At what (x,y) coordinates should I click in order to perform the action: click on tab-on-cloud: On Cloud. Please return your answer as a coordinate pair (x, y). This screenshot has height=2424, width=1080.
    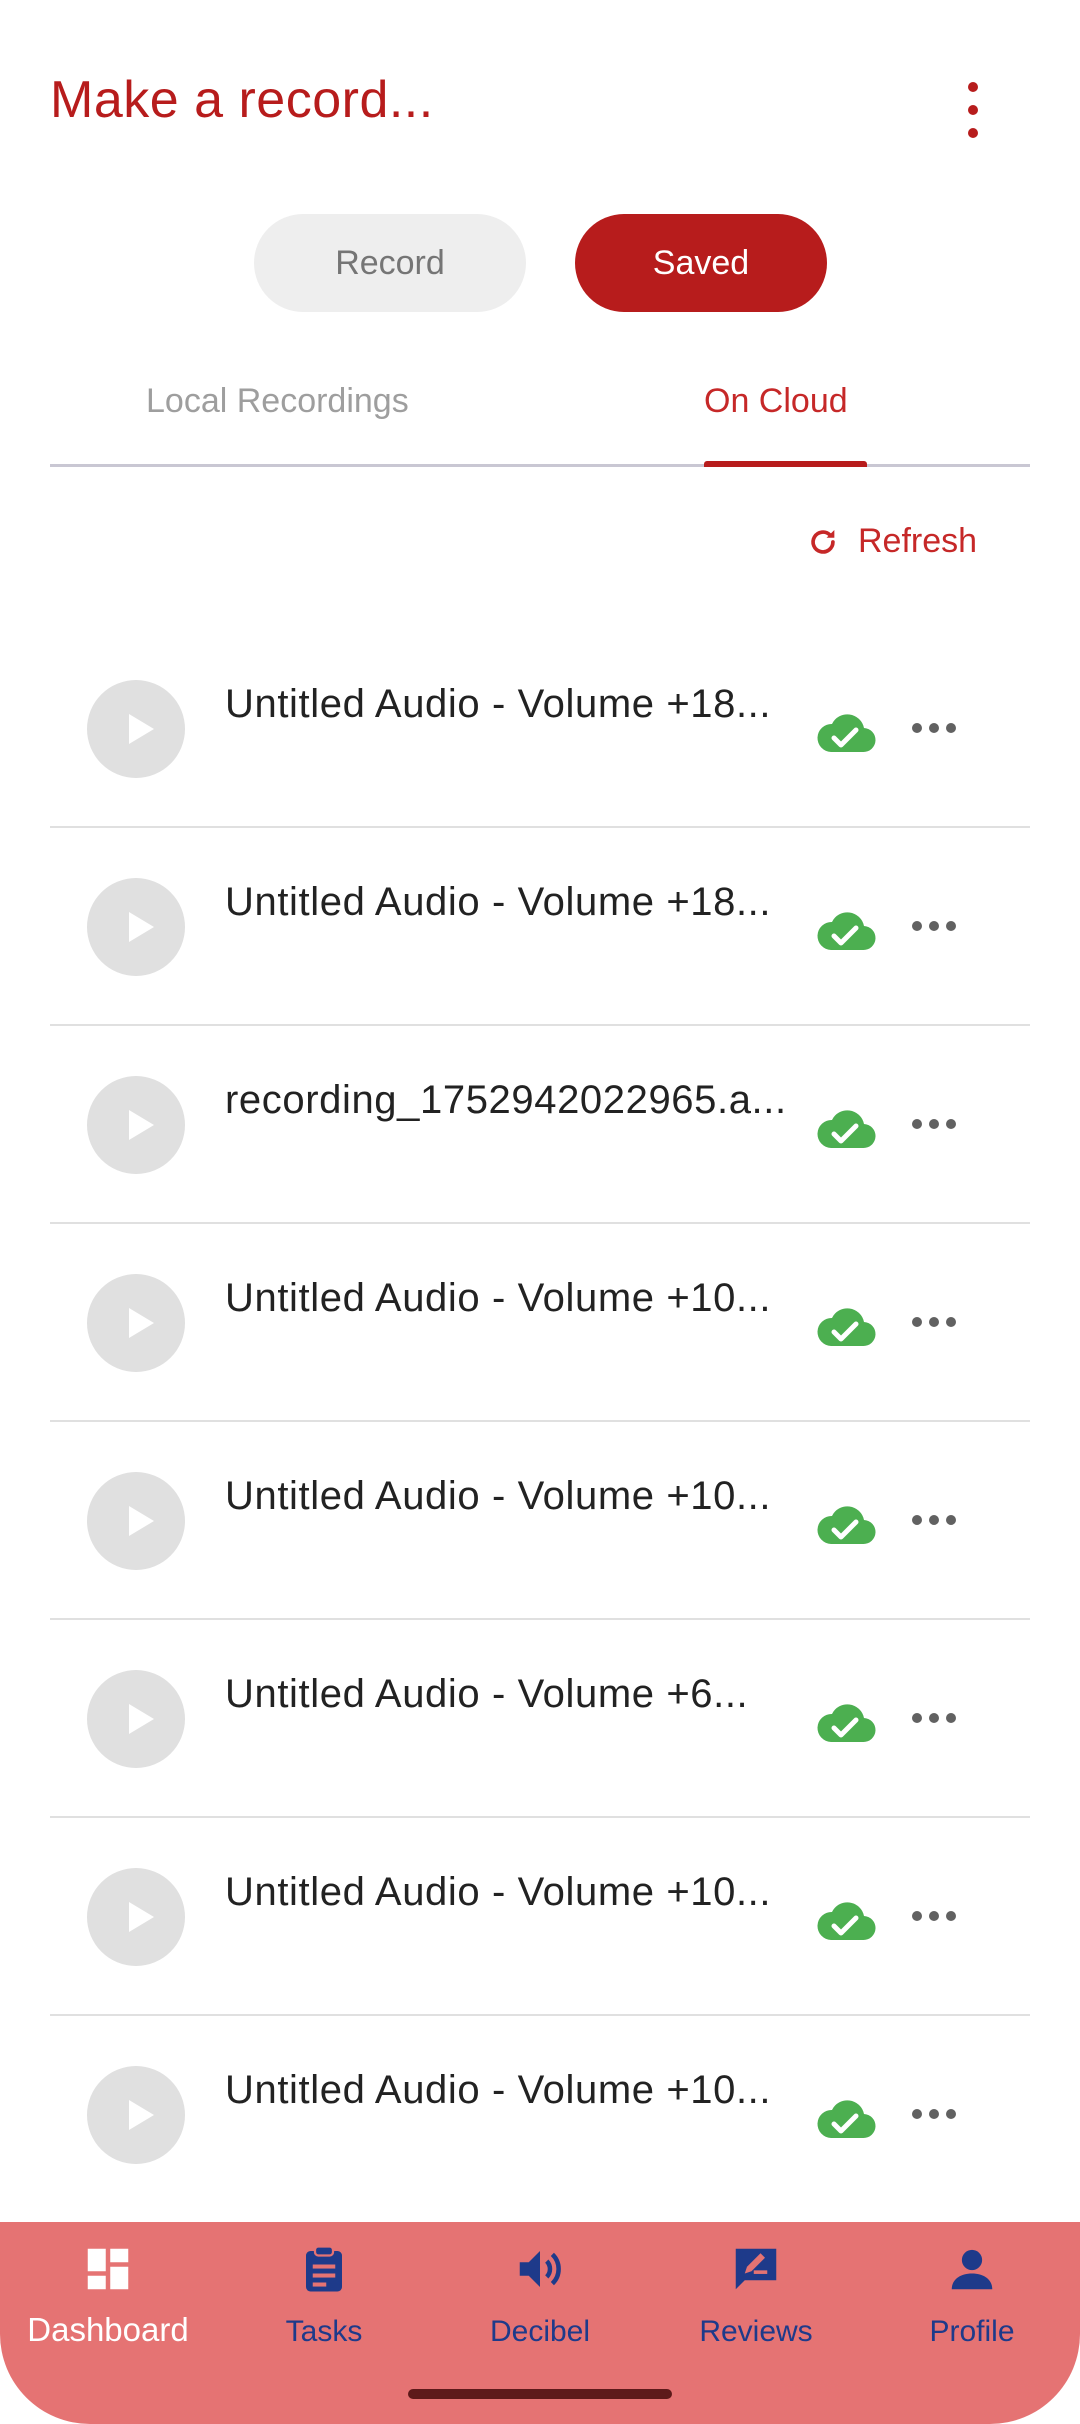
    Looking at the image, I should click on (776, 401).